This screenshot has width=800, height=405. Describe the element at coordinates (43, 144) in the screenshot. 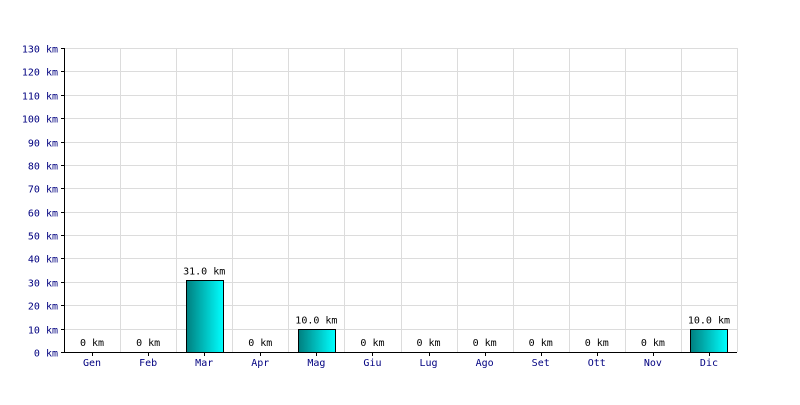

I see `y-tick-label: 90 km` at that location.